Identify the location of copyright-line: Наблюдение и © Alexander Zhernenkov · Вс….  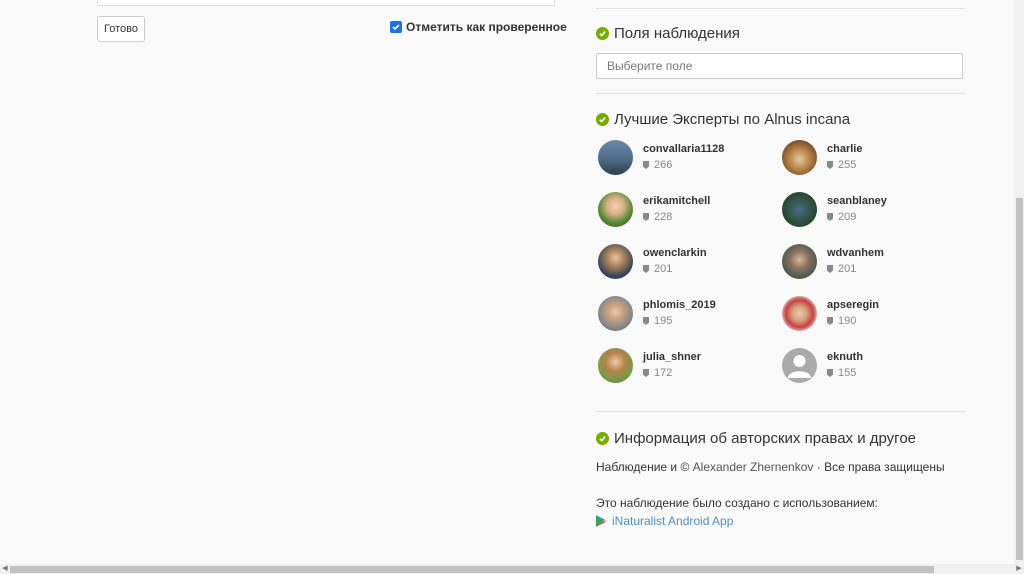
(770, 467).